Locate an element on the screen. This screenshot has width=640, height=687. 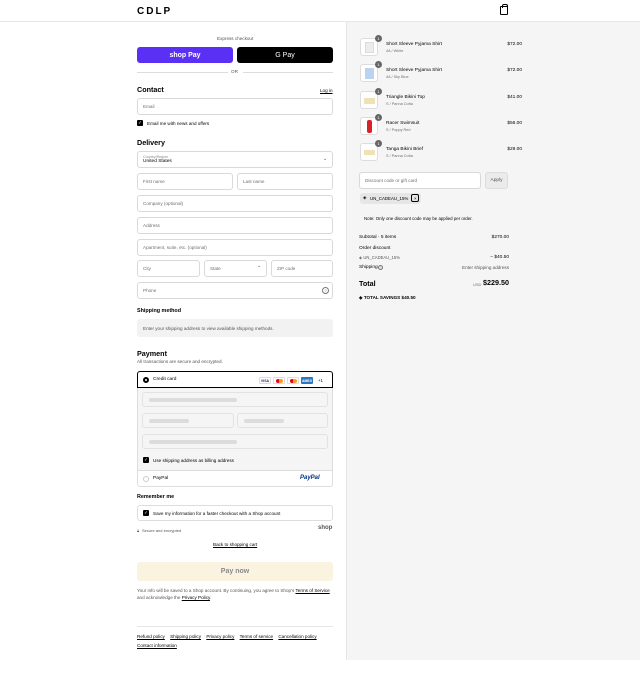
company-field: Company (optional) is located at coordinates (235, 203).